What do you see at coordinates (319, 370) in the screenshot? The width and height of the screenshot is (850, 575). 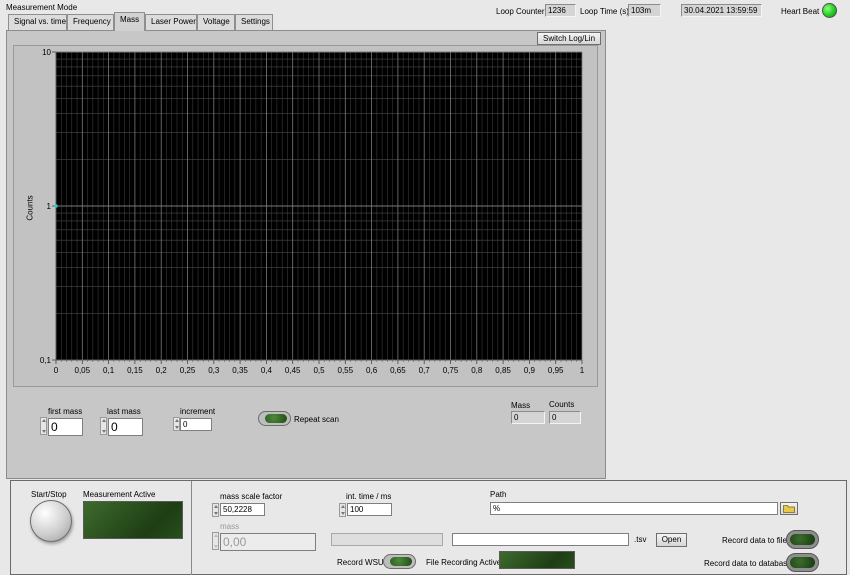 I see `x-tick-label: 0,5` at bounding box center [319, 370].